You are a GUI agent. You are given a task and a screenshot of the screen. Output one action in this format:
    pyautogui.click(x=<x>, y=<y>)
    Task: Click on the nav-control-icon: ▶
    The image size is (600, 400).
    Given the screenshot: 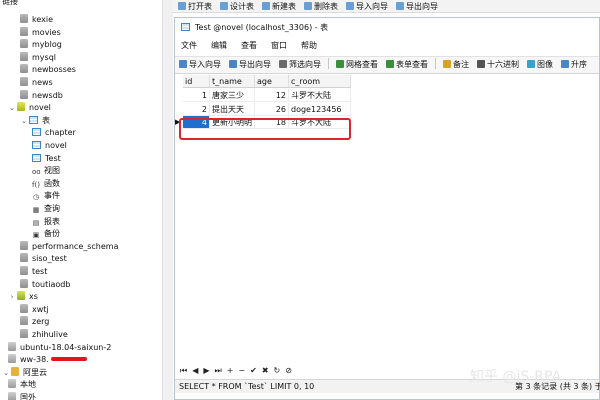 What is the action you would take?
    pyautogui.click(x=206, y=371)
    